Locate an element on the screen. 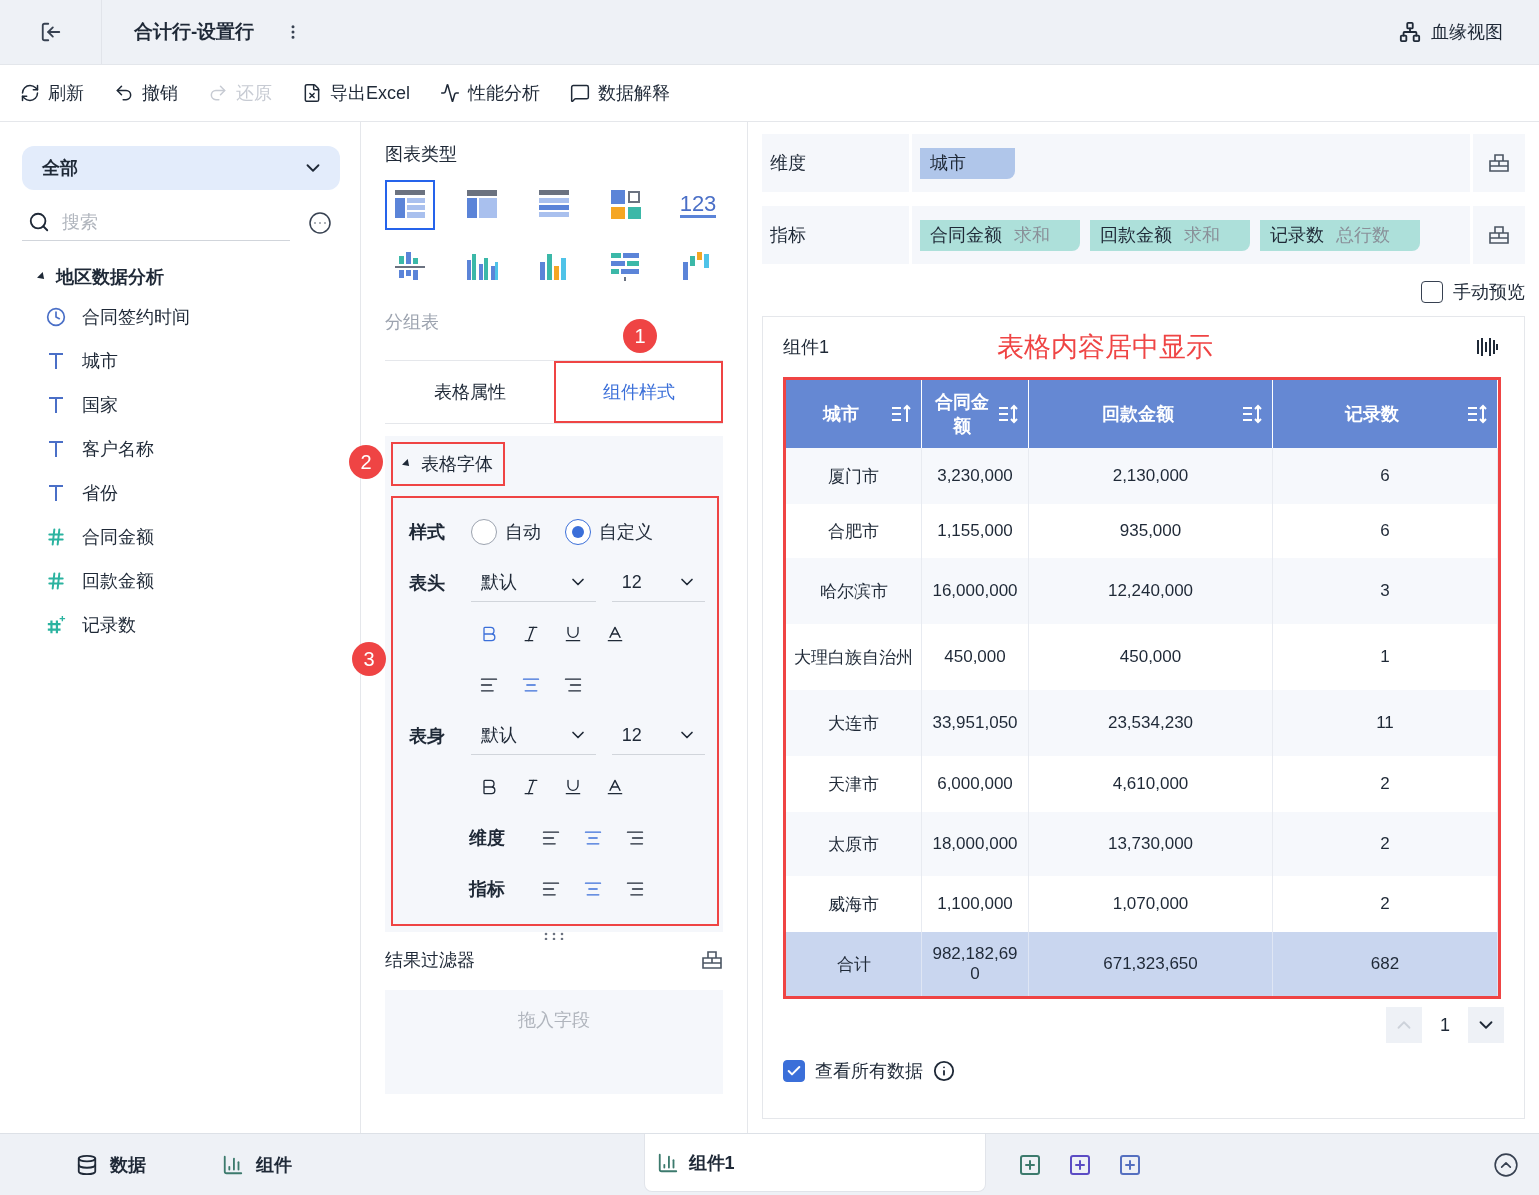 The height and width of the screenshot is (1195, 1539). count-field-icon is located at coordinates (56, 625).